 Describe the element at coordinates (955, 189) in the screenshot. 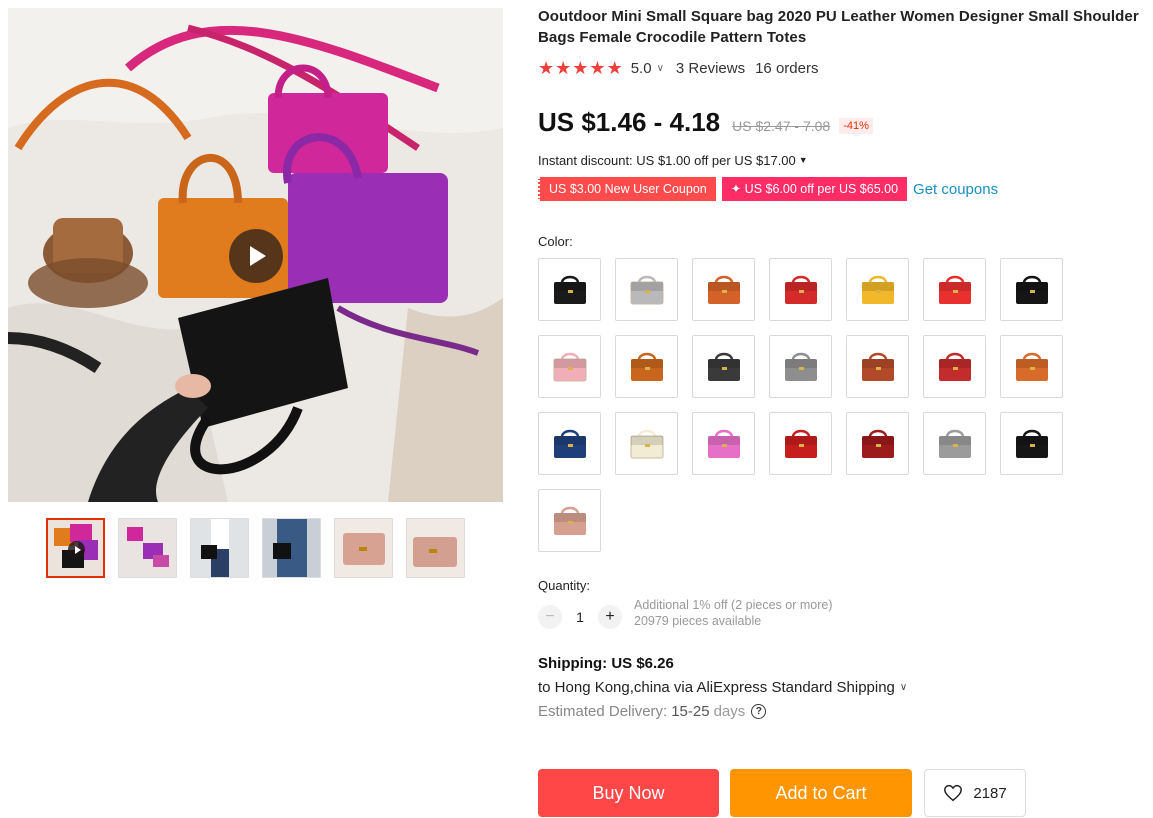

I see `get-coupons-link: Get coupons` at that location.